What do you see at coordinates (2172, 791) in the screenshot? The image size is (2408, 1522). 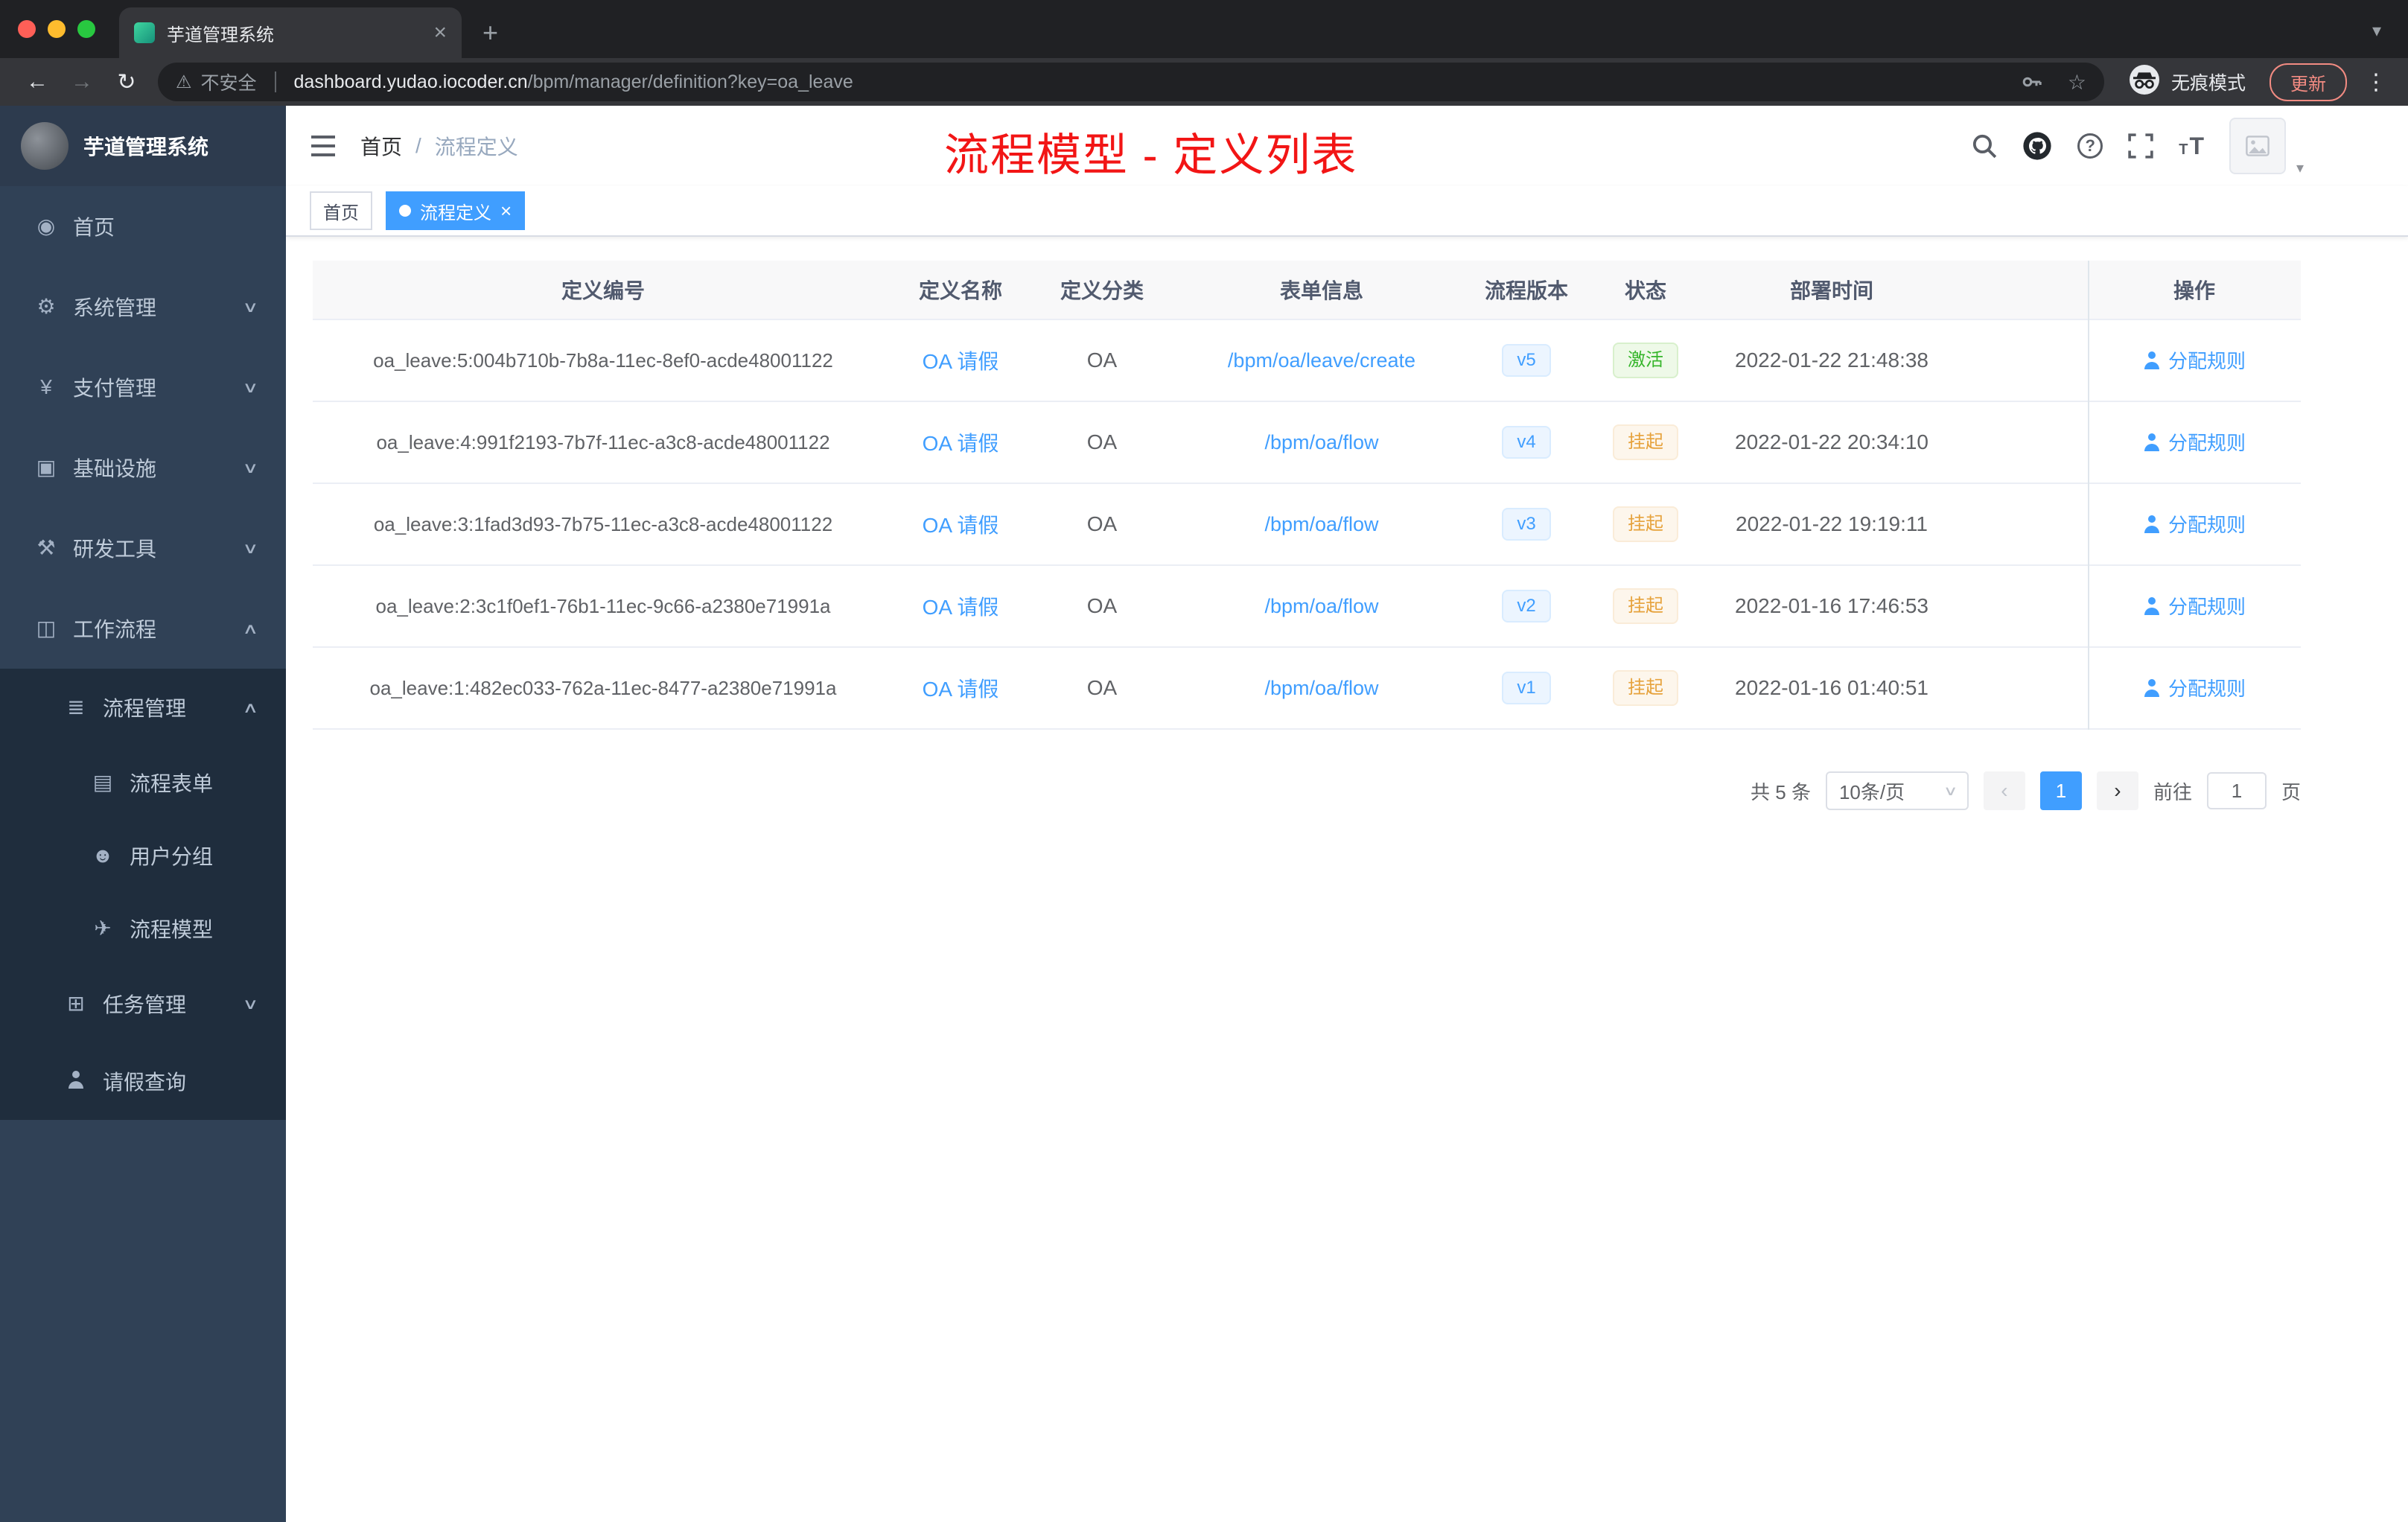 I see `goto-label: 前往` at bounding box center [2172, 791].